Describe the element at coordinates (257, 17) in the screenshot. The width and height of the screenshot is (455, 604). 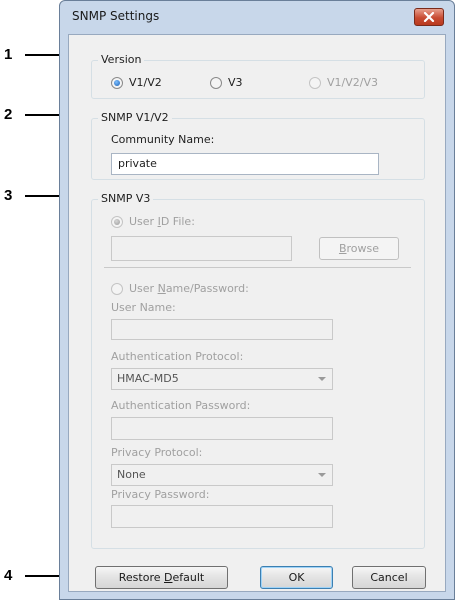
I see `title-bar: SNMP Settings` at that location.